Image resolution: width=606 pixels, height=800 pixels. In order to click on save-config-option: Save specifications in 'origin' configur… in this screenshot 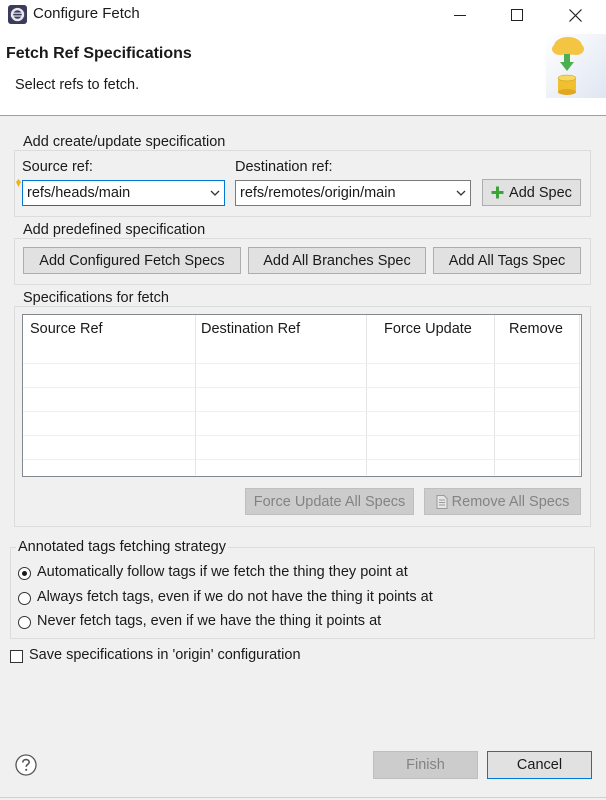, I will do `click(175, 657)`.